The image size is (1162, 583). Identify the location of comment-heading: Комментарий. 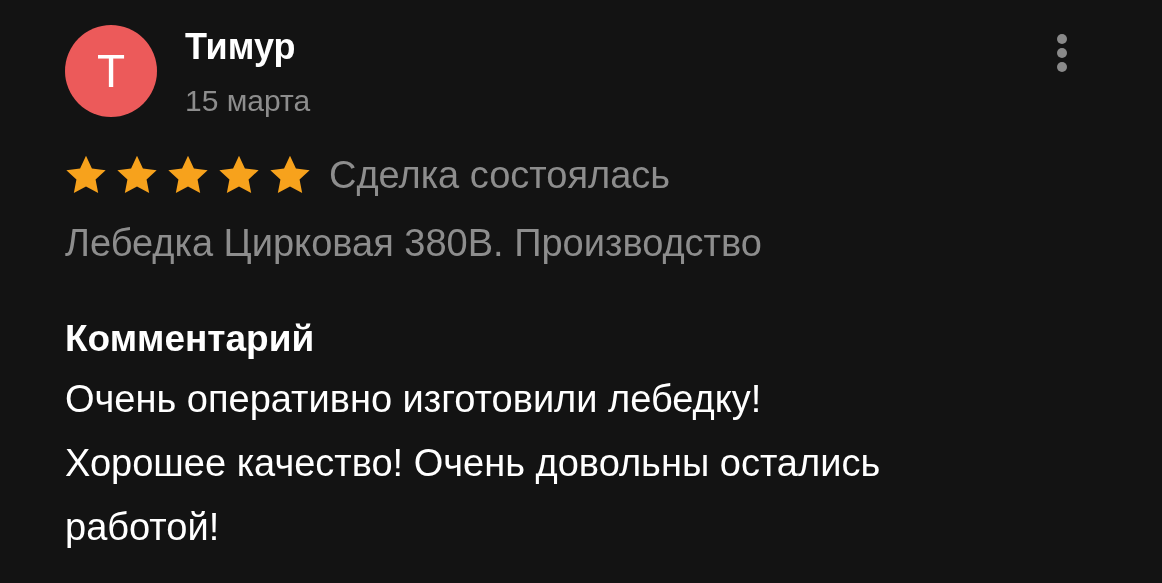
(190, 339).